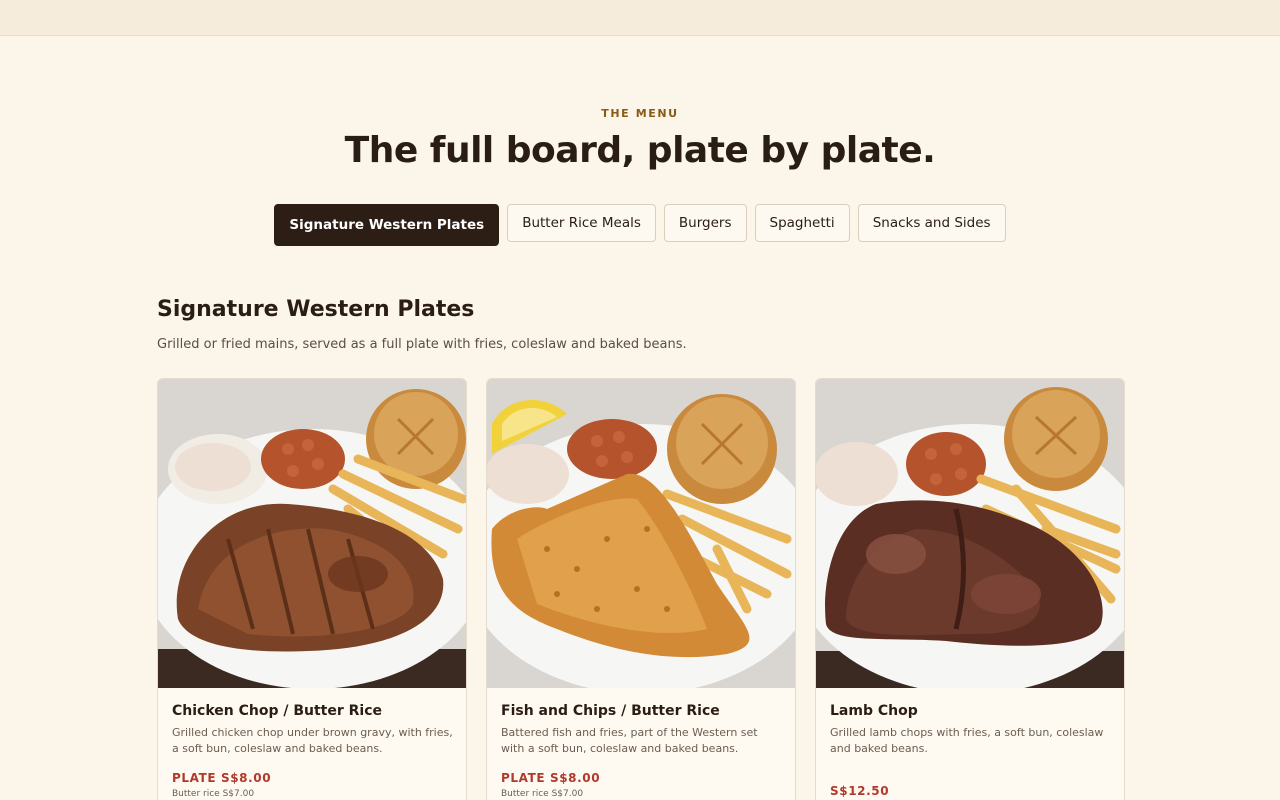 This screenshot has height=800, width=1280. I want to click on tab-burgers: Burgers, so click(705, 223).